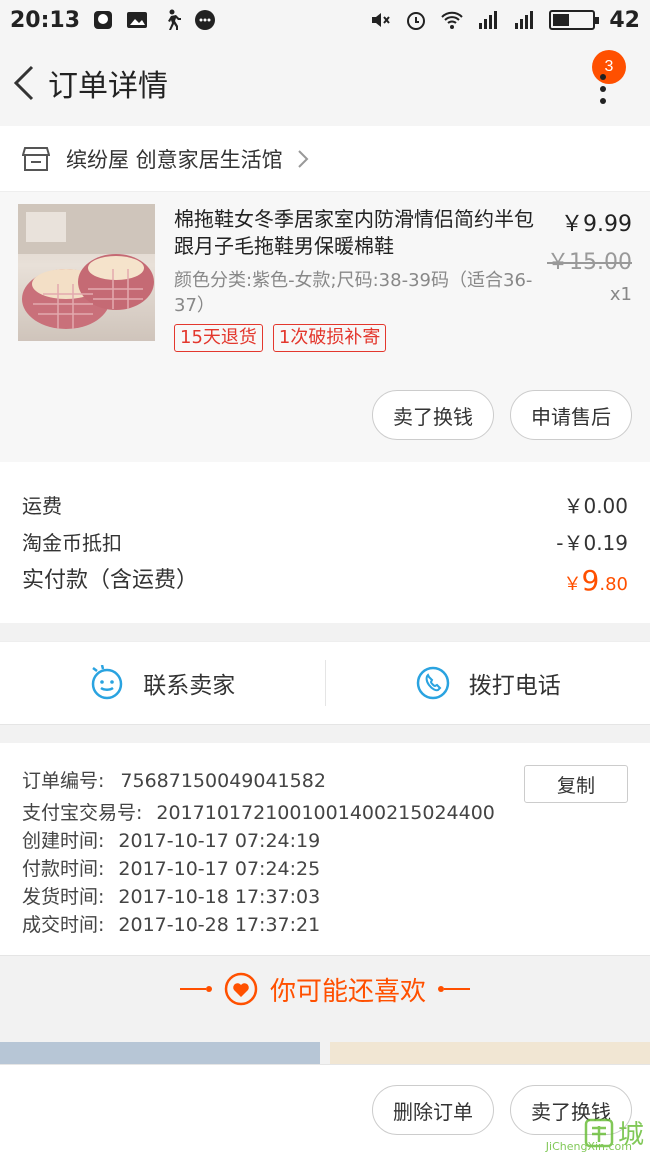 The width and height of the screenshot is (650, 1155). Describe the element at coordinates (433, 415) in the screenshot. I see `sell-button: 卖了换钱` at that location.